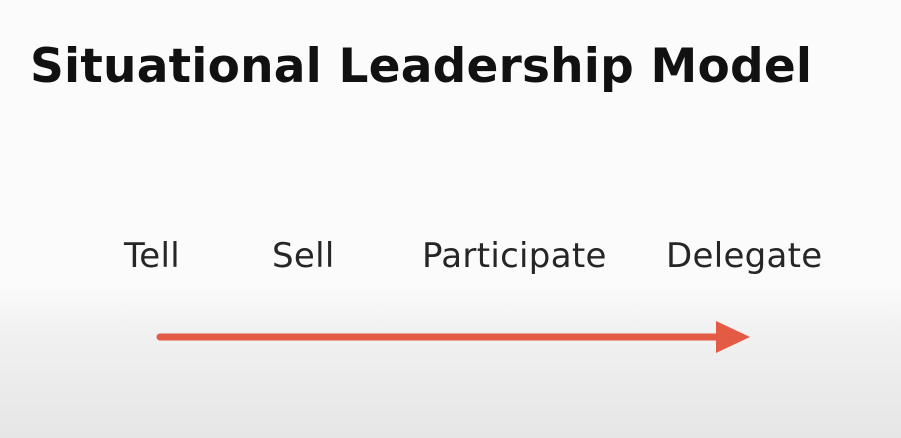 The height and width of the screenshot is (438, 901). What do you see at coordinates (514, 256) in the screenshot?
I see `stage-participate: Participate` at bounding box center [514, 256].